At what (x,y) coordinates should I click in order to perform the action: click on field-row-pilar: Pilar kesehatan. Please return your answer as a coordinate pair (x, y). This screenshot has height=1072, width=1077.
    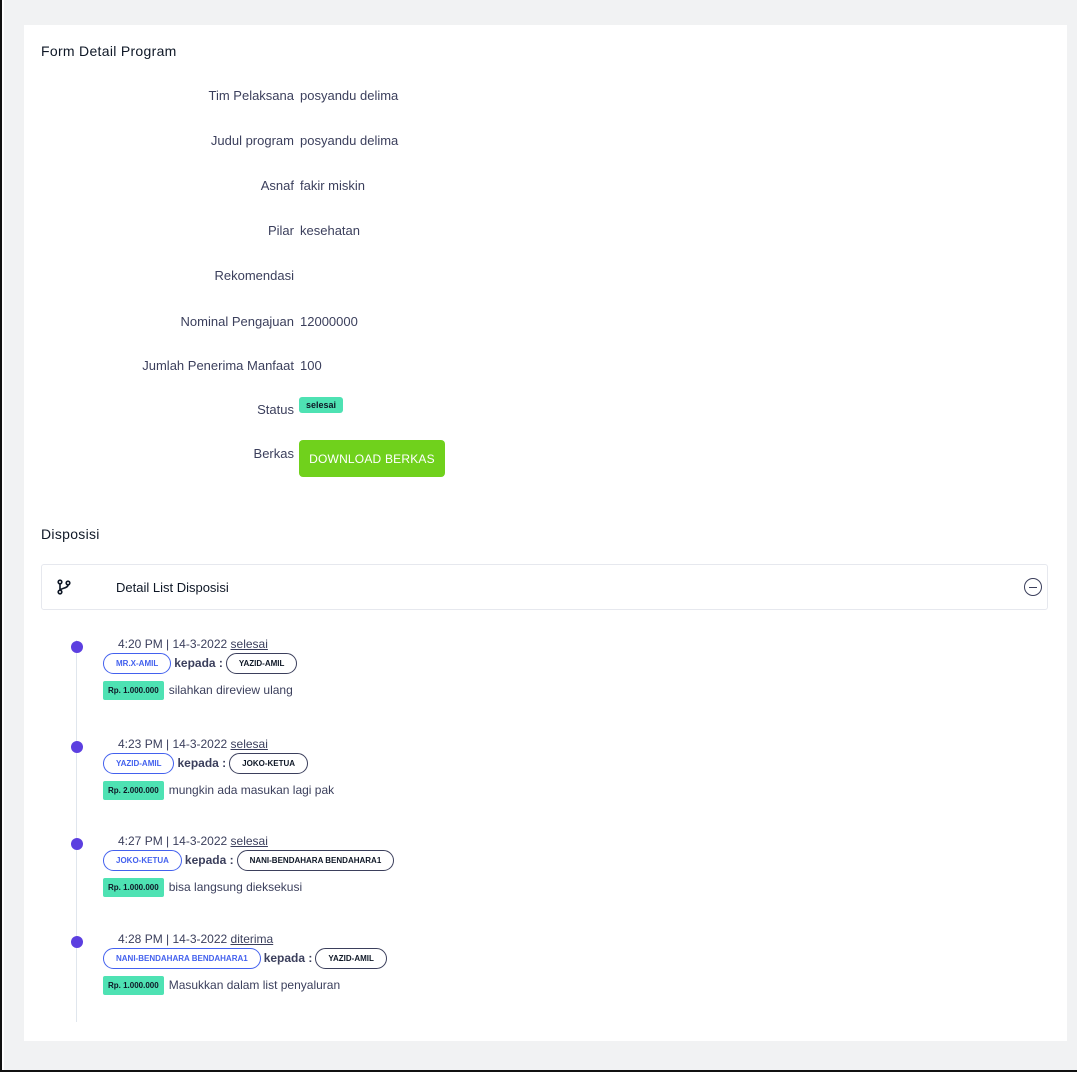
    Looking at the image, I should click on (324, 233).